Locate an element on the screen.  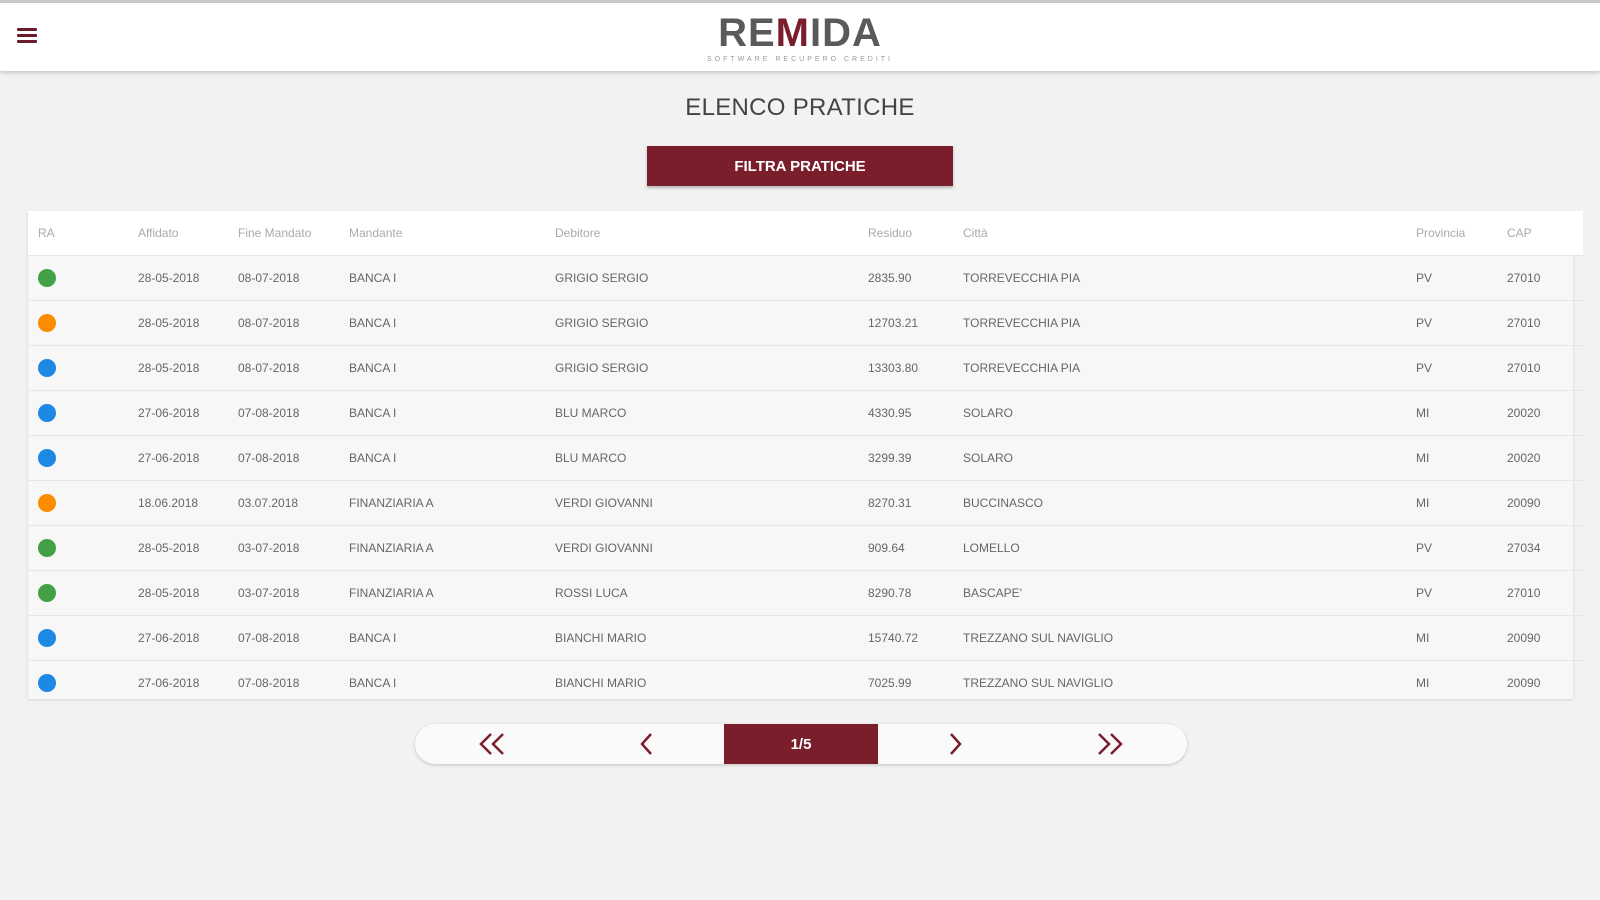
current-page-indicator: 1/5 is located at coordinates (801, 744).